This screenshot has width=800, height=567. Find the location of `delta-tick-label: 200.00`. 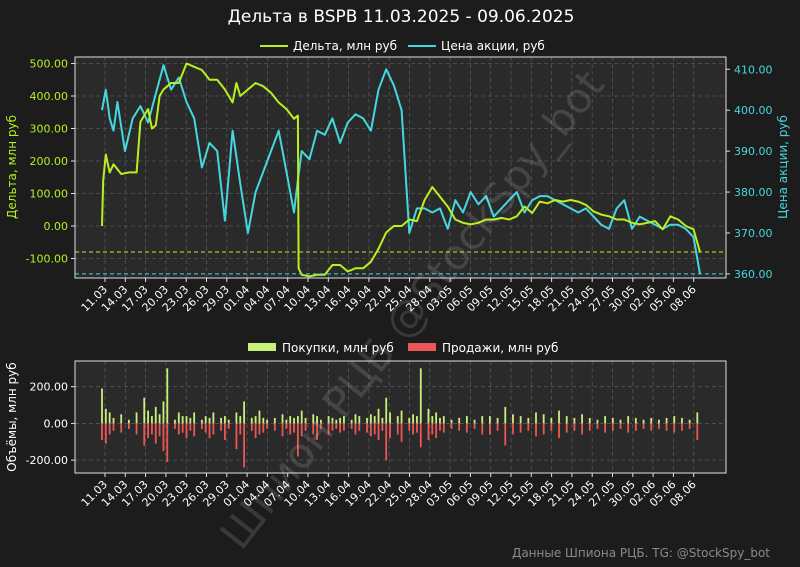

delta-tick-label: 200.00 is located at coordinates (49, 161).